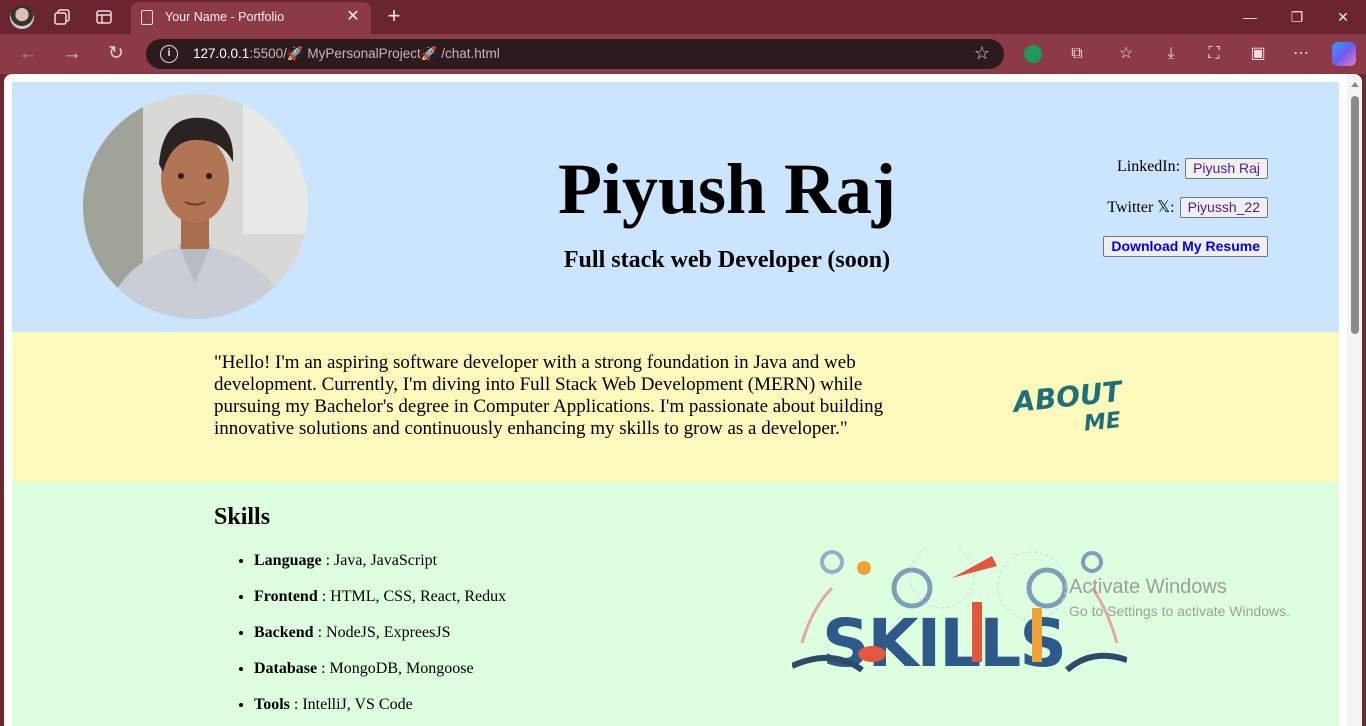 This screenshot has height=726, width=1366. I want to click on linkedin-row: LinkedIn: Piyush Raj, so click(1185, 177).